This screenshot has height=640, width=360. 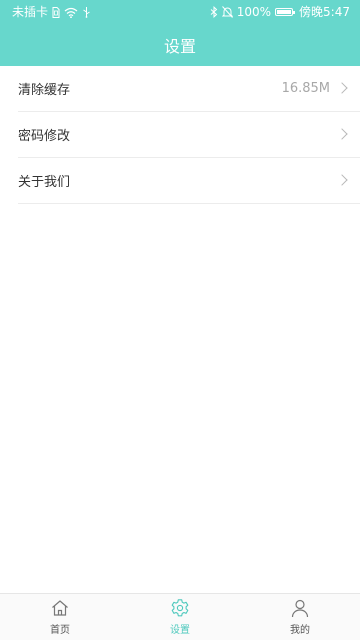 I want to click on tab-settings: 设置, so click(x=180, y=617).